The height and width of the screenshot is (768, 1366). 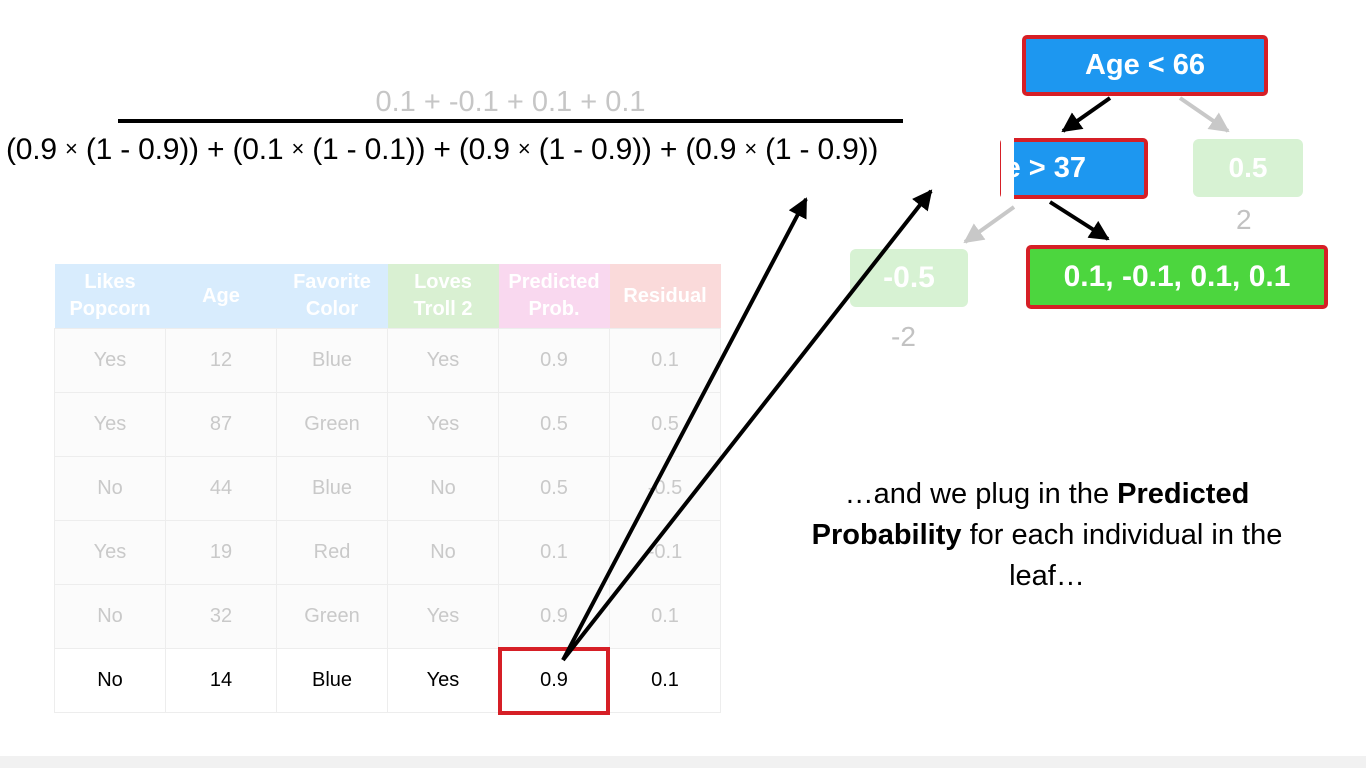 What do you see at coordinates (1079, 220) in the screenshot?
I see `tree-edge-mid-to-active-leaf` at bounding box center [1079, 220].